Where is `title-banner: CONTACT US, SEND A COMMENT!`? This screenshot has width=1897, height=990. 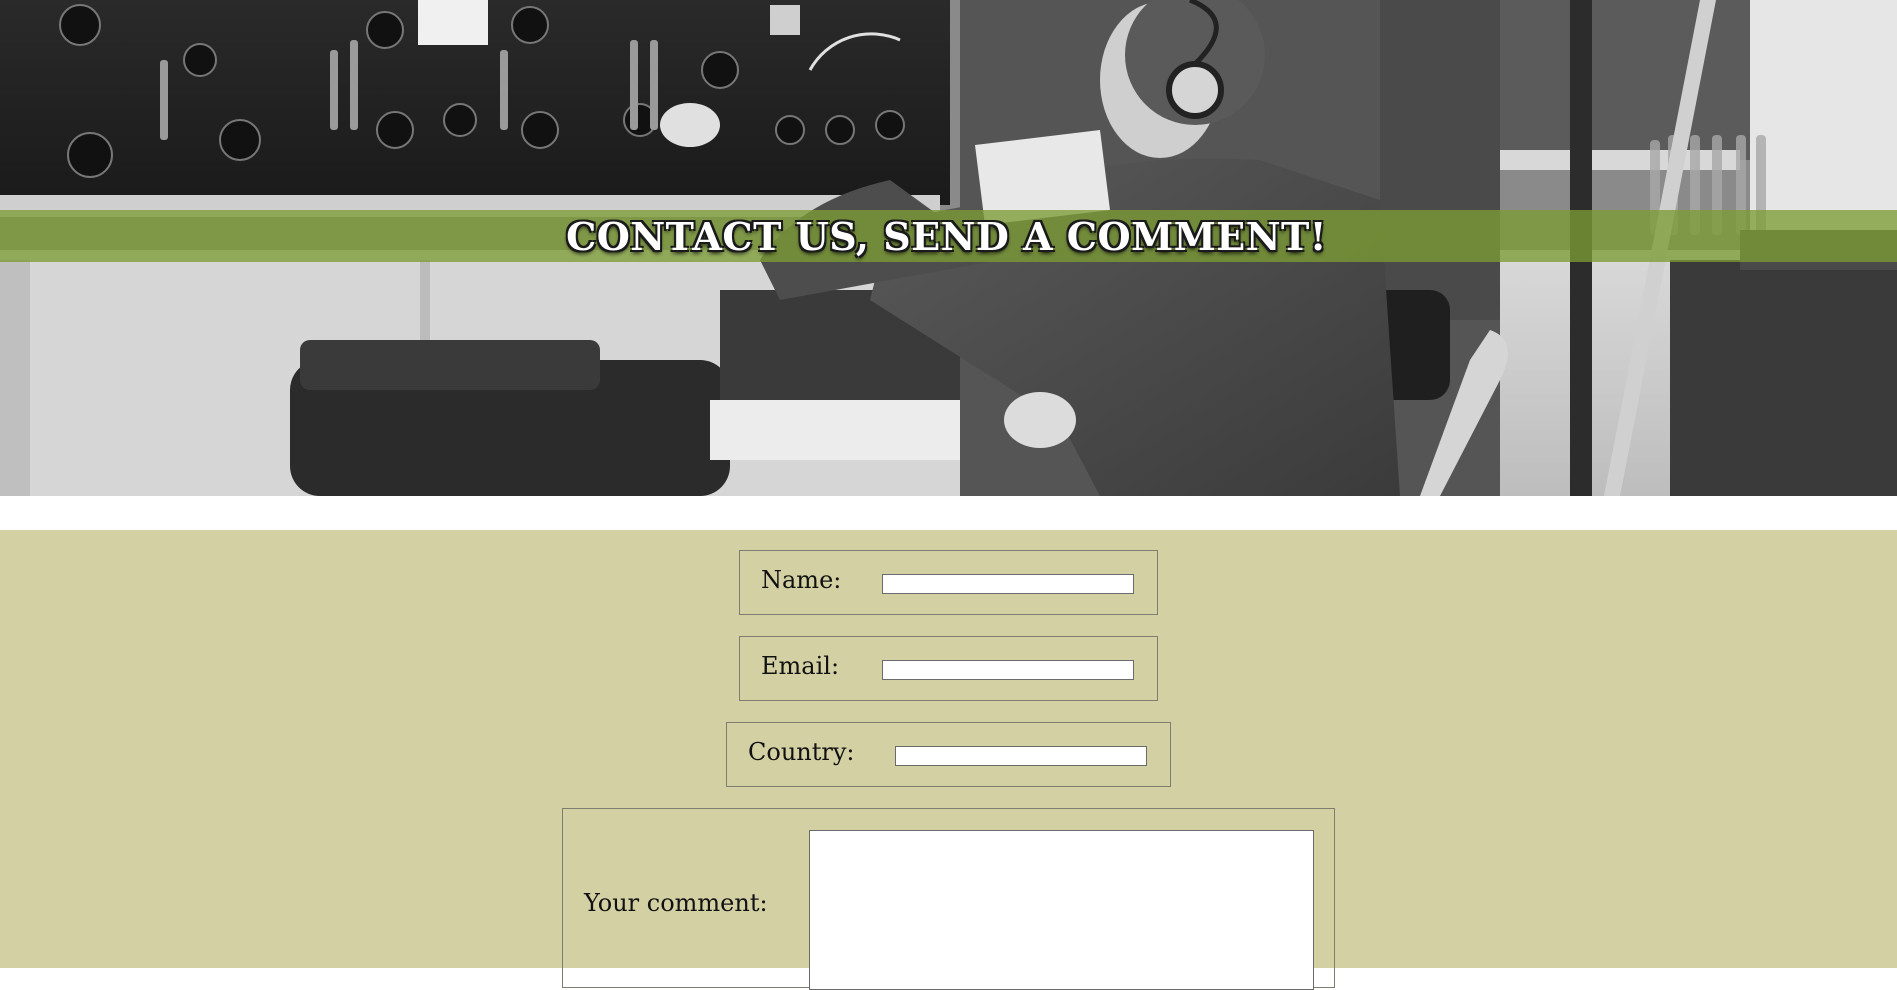
title-banner: CONTACT US, SEND A COMMENT! is located at coordinates (948, 236).